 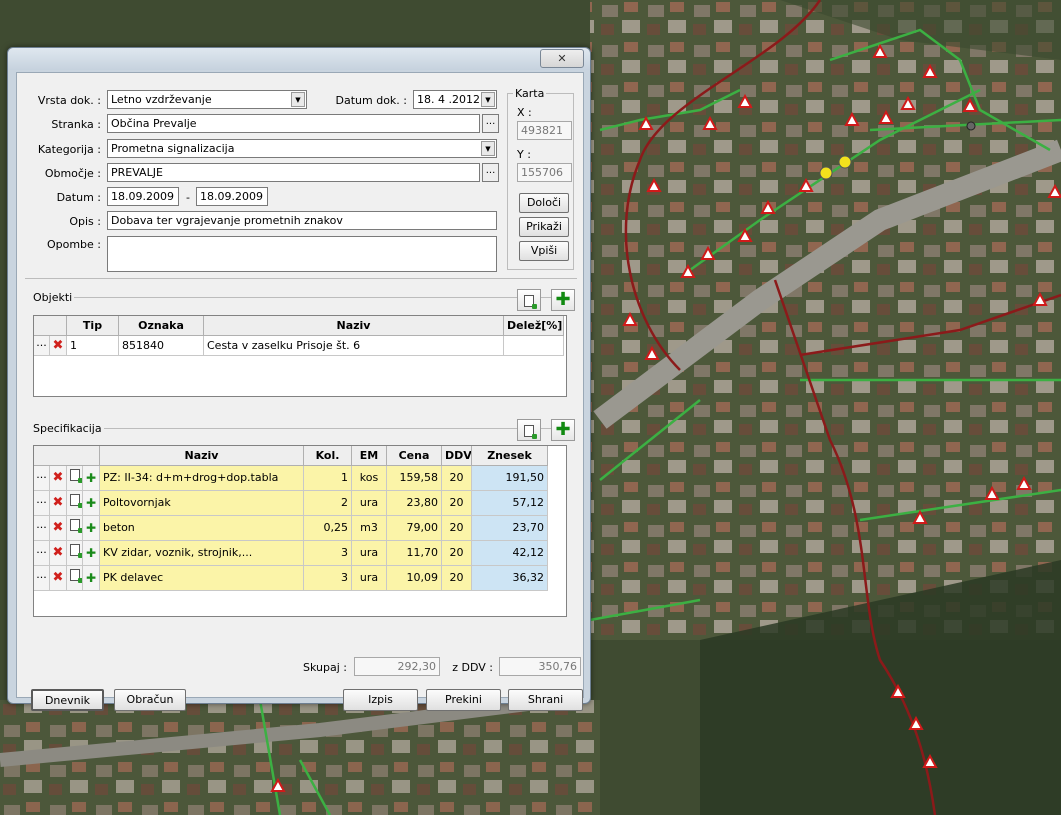 I want to click on kategorija-select: Prometna signalizacija ▼, so click(x=302, y=148).